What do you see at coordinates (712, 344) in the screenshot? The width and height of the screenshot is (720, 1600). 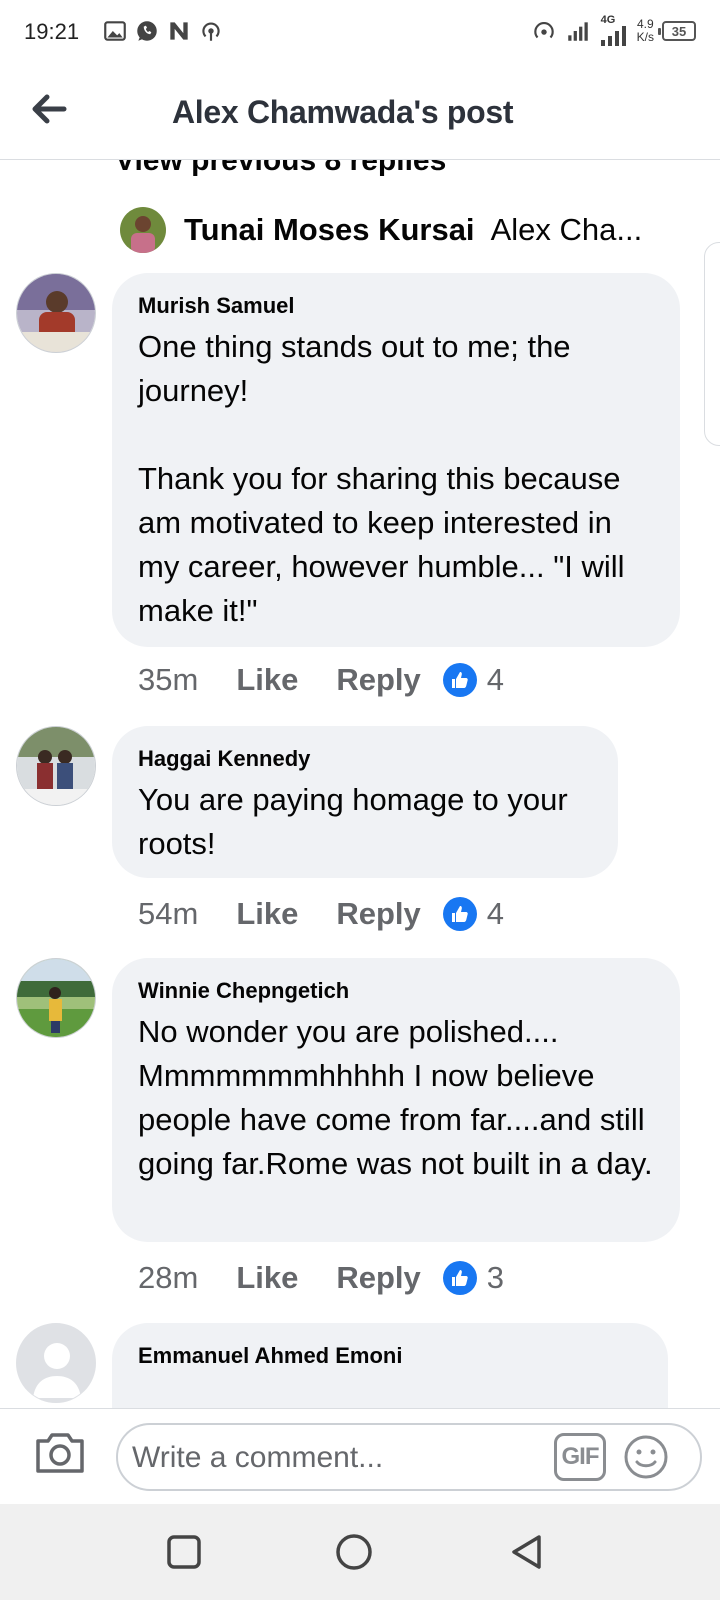 I see `side-panel-edge` at bounding box center [712, 344].